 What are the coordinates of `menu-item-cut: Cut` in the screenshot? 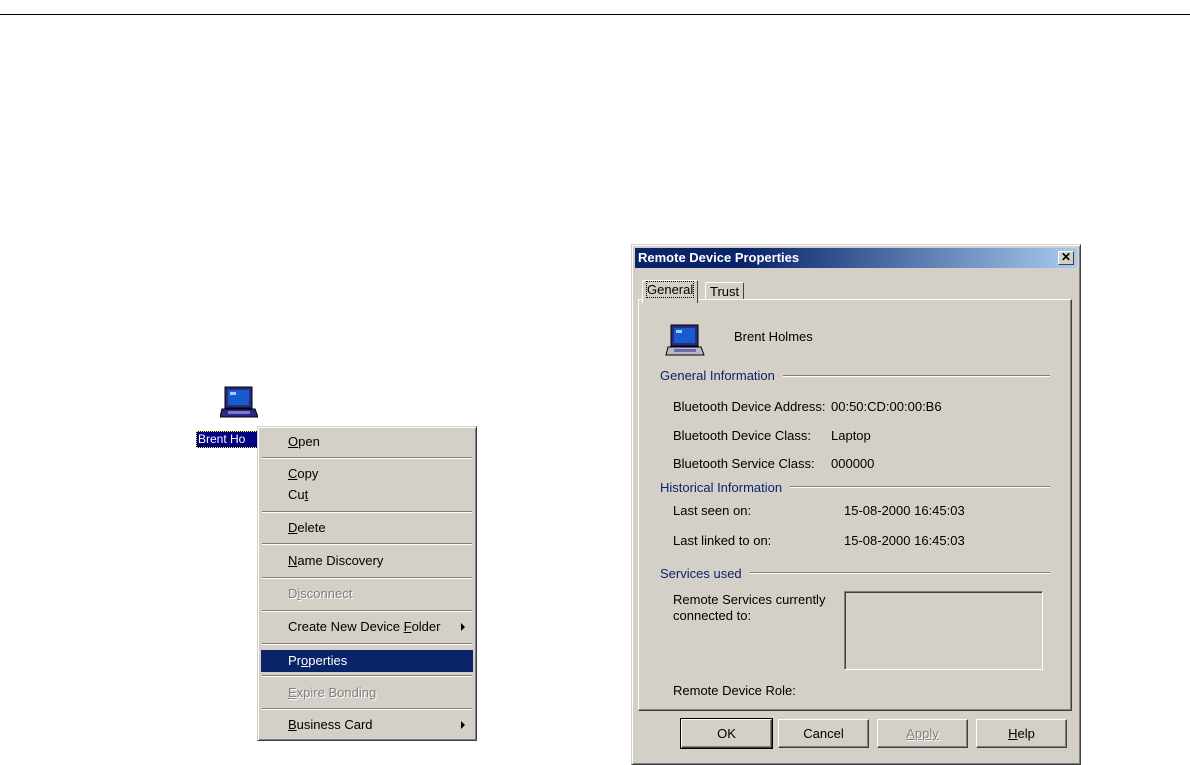 It's located at (367, 495).